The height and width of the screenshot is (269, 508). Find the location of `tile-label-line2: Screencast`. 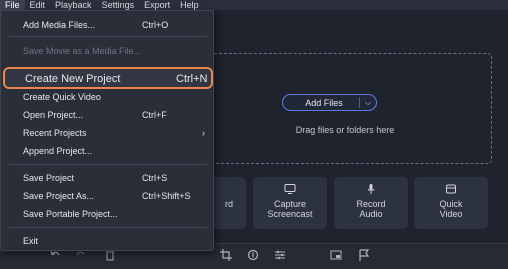

tile-label-line2: Screencast is located at coordinates (290, 214).